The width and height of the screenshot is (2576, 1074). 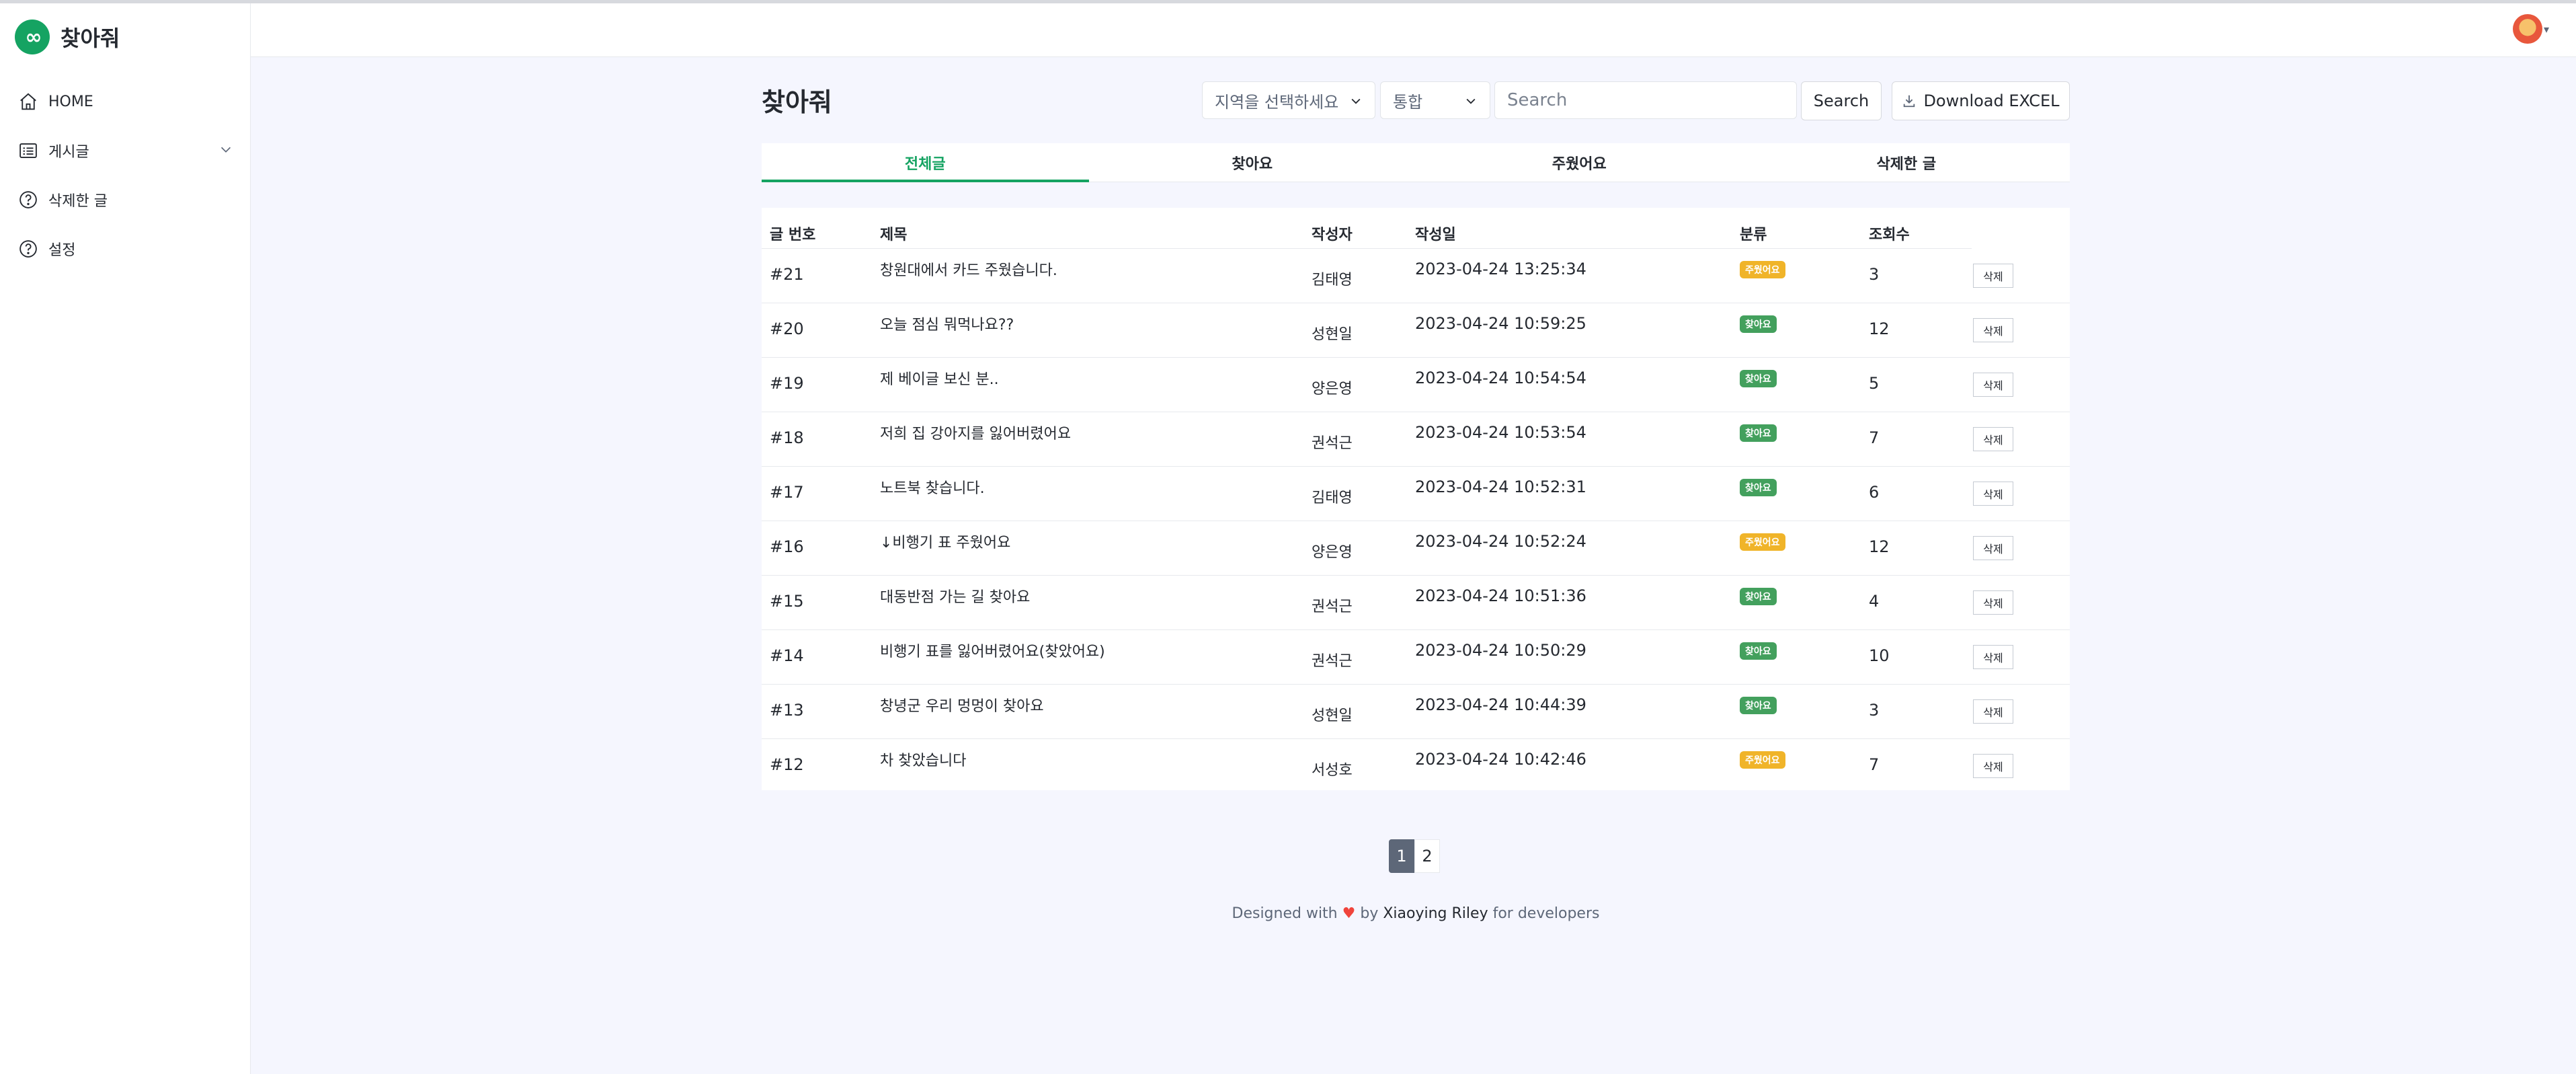 What do you see at coordinates (932, 487) in the screenshot?
I see `post-title-link: 노트북 찾습니다.` at bounding box center [932, 487].